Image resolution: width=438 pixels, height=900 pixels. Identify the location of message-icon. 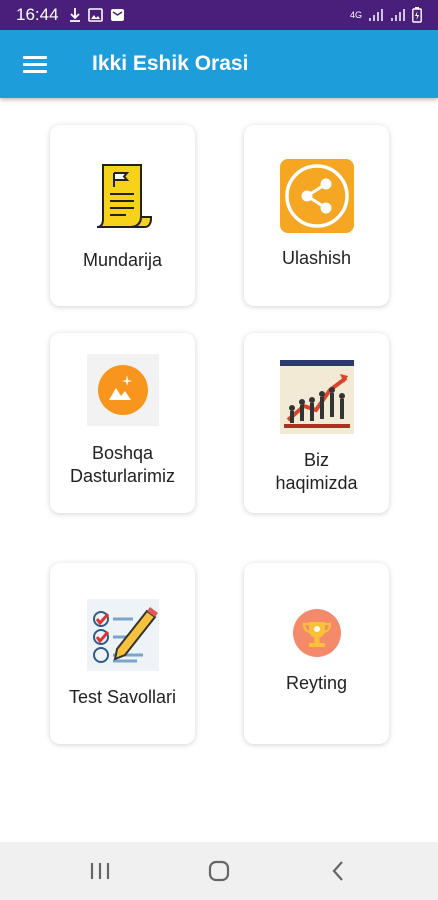
(117, 15).